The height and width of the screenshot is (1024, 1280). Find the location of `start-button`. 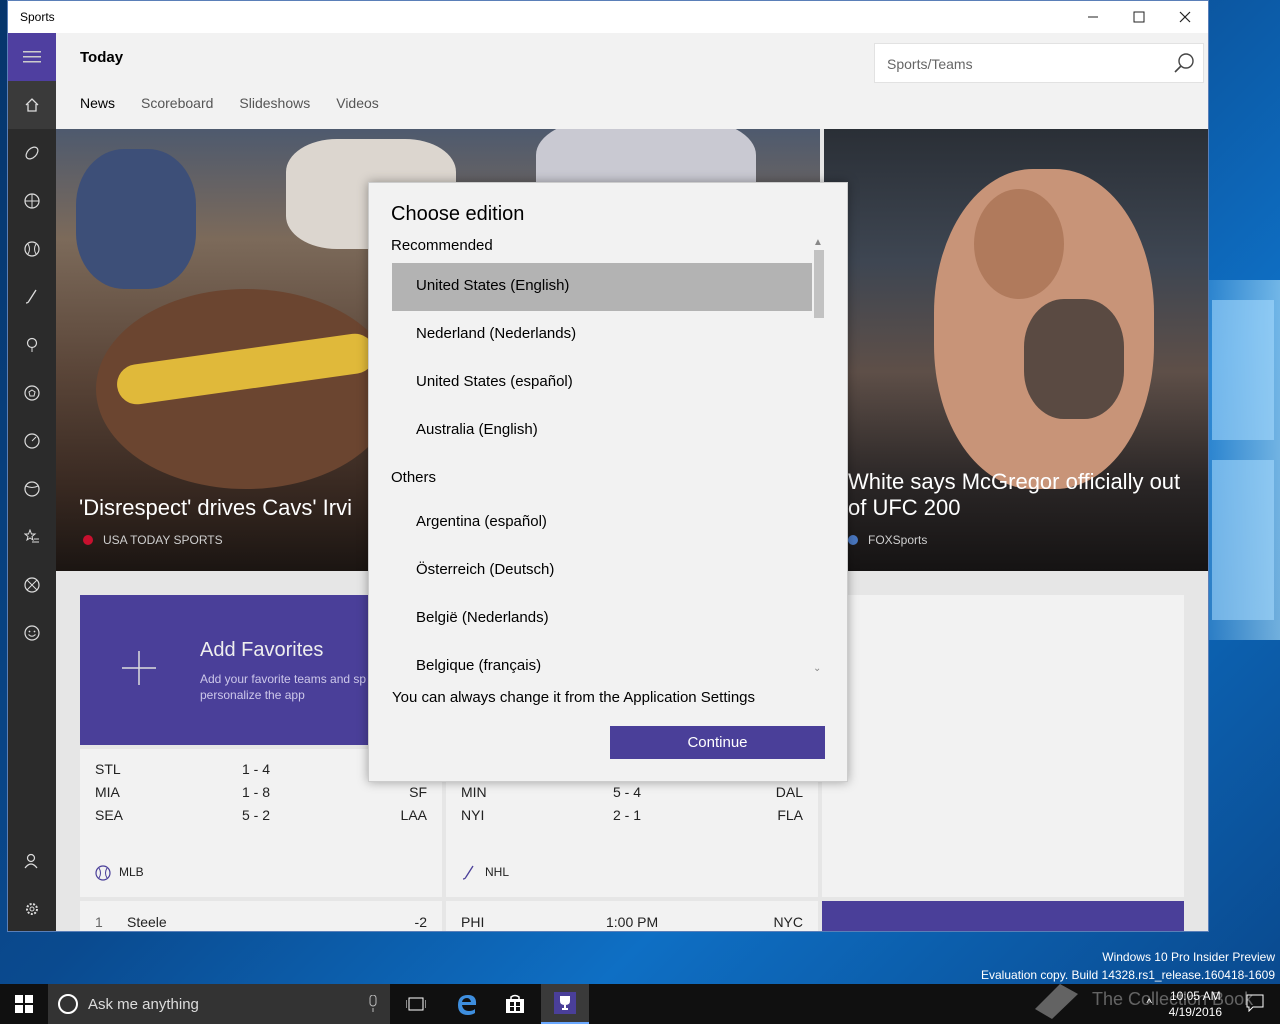

start-button is located at coordinates (24, 1004).